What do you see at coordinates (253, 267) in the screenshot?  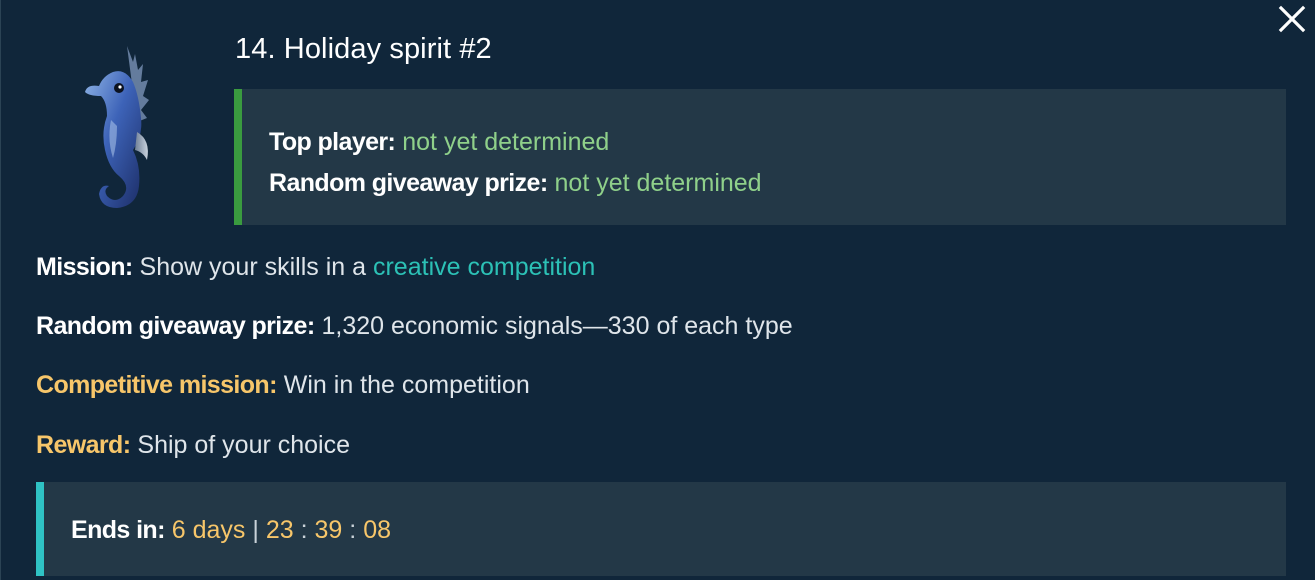 I see `mission-text: Show your skills in a` at bounding box center [253, 267].